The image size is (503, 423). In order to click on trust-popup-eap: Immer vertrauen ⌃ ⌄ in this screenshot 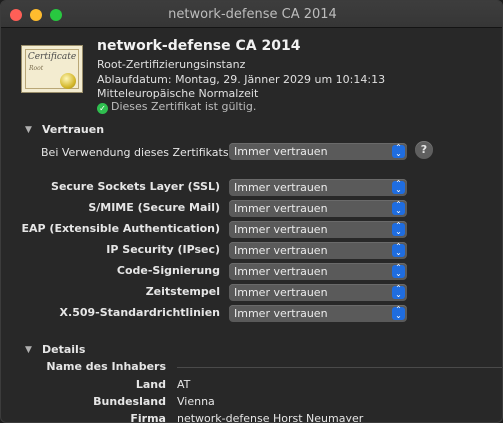, I will do `click(318, 229)`.